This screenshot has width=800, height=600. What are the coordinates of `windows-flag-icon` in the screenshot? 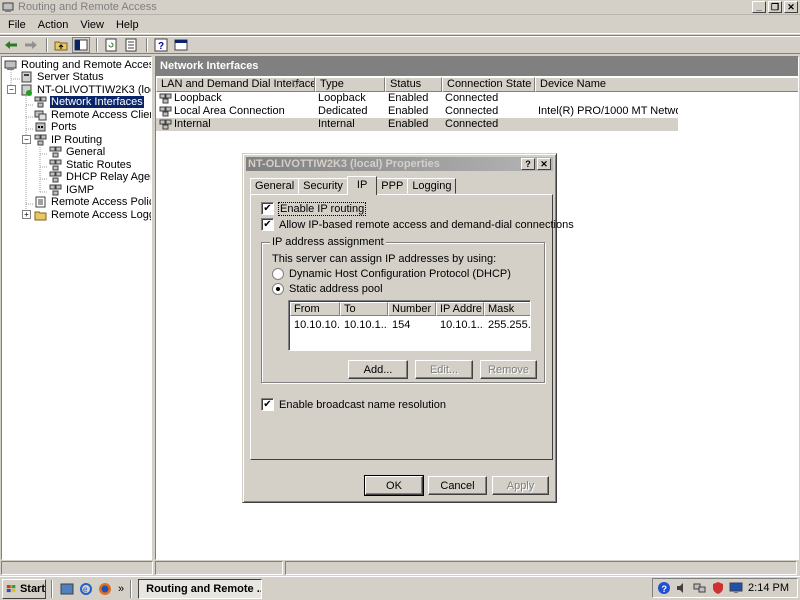 It's located at (11, 588).